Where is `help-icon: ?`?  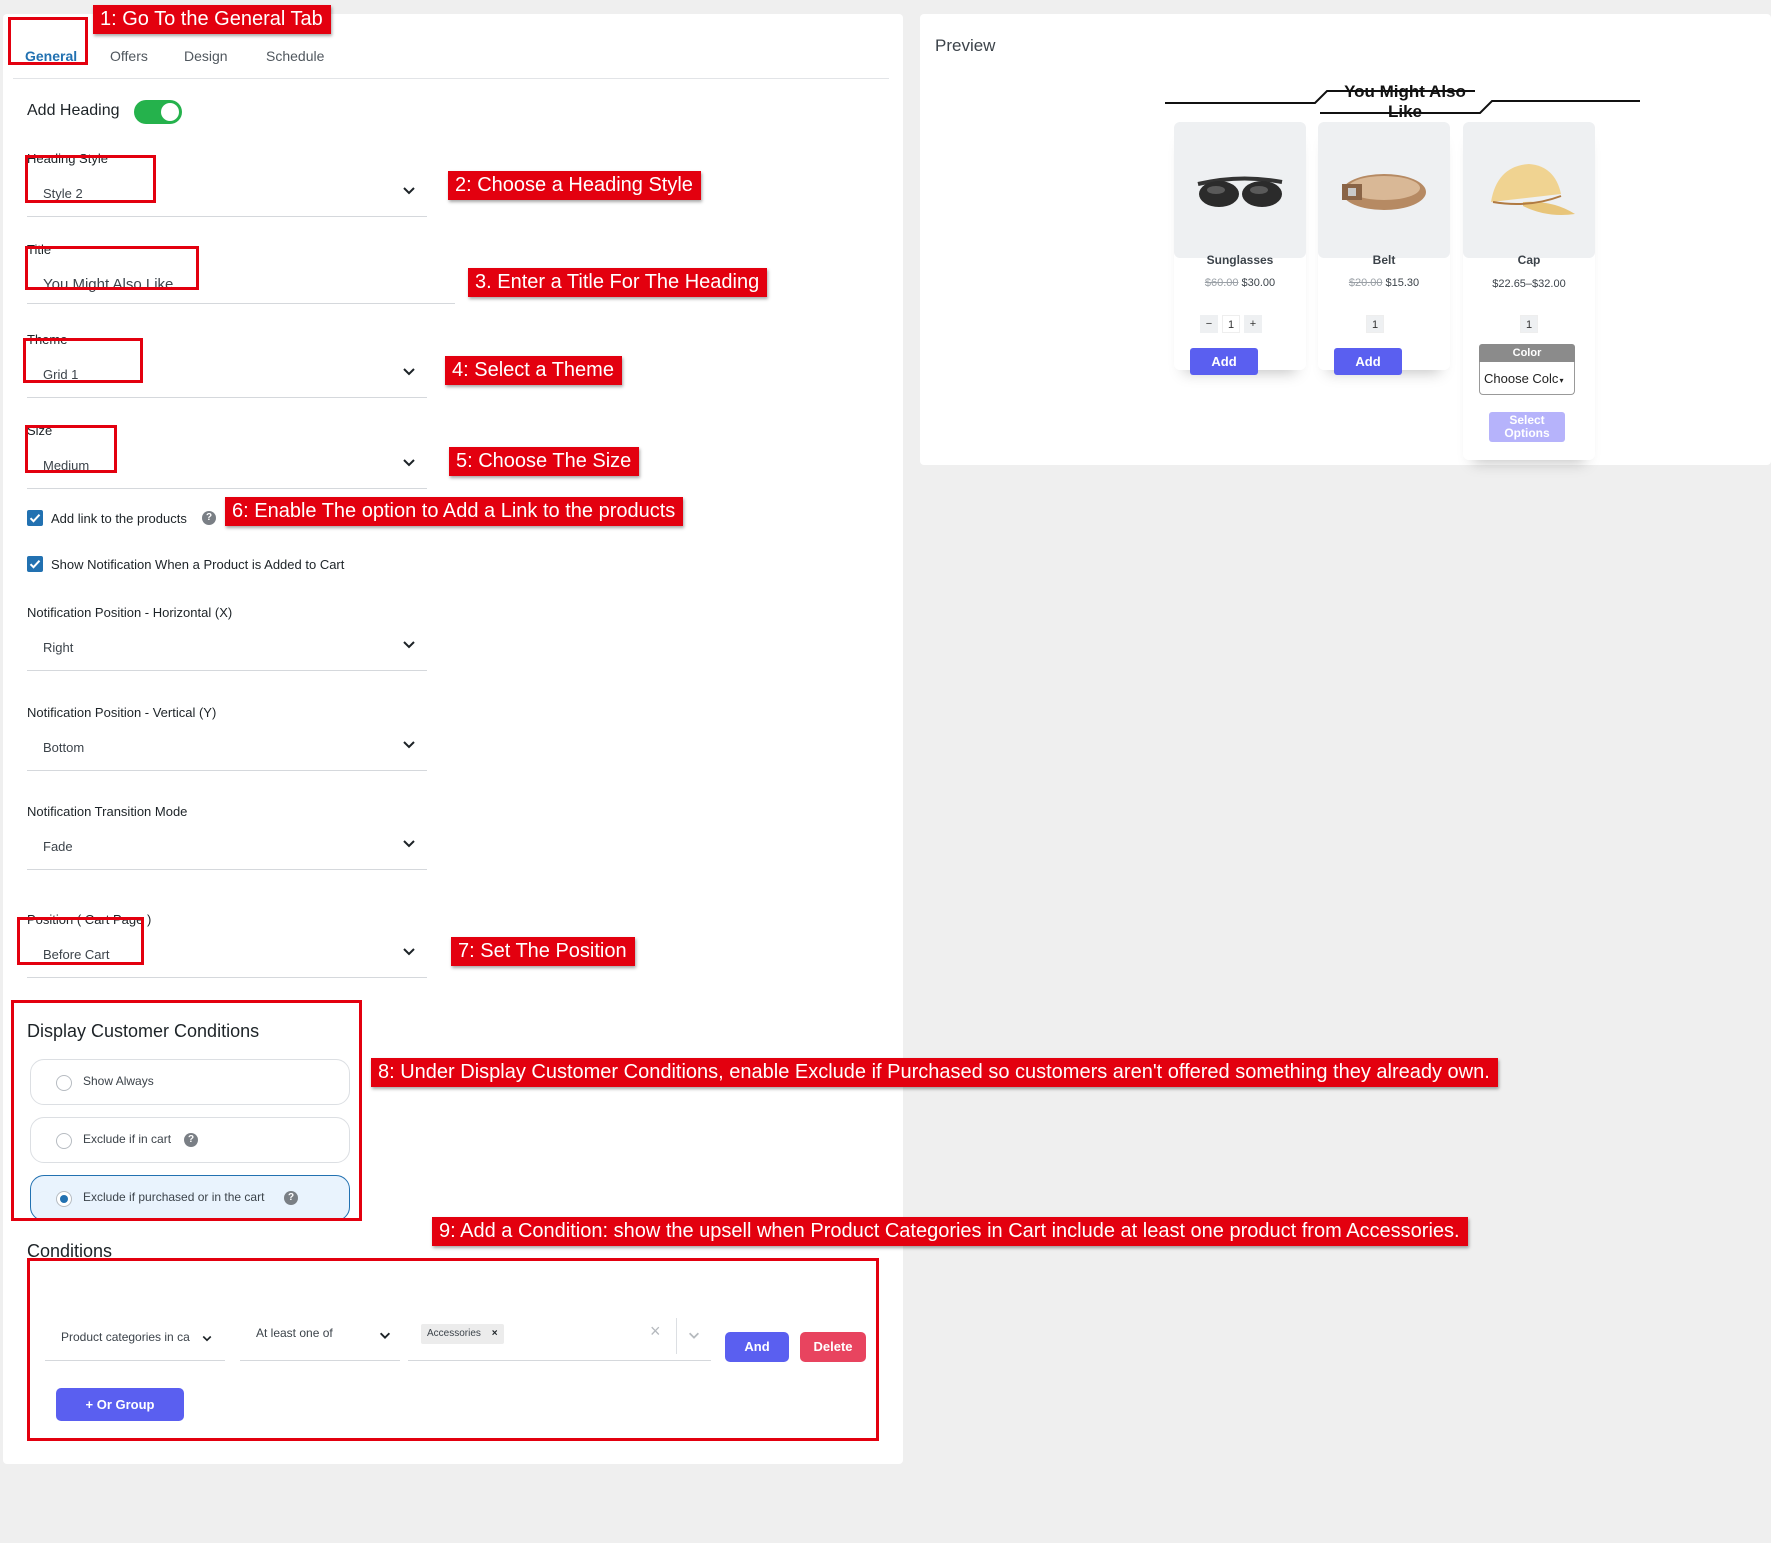 help-icon: ? is located at coordinates (209, 518).